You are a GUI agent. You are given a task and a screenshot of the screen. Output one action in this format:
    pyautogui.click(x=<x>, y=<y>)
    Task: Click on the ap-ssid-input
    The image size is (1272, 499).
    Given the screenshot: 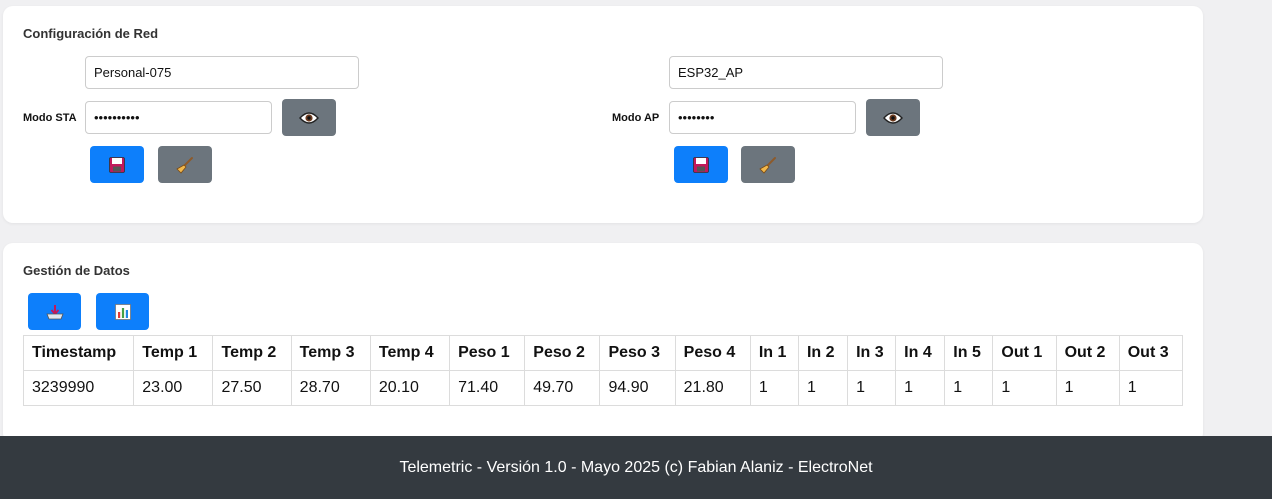 What is the action you would take?
    pyautogui.click(x=806, y=72)
    